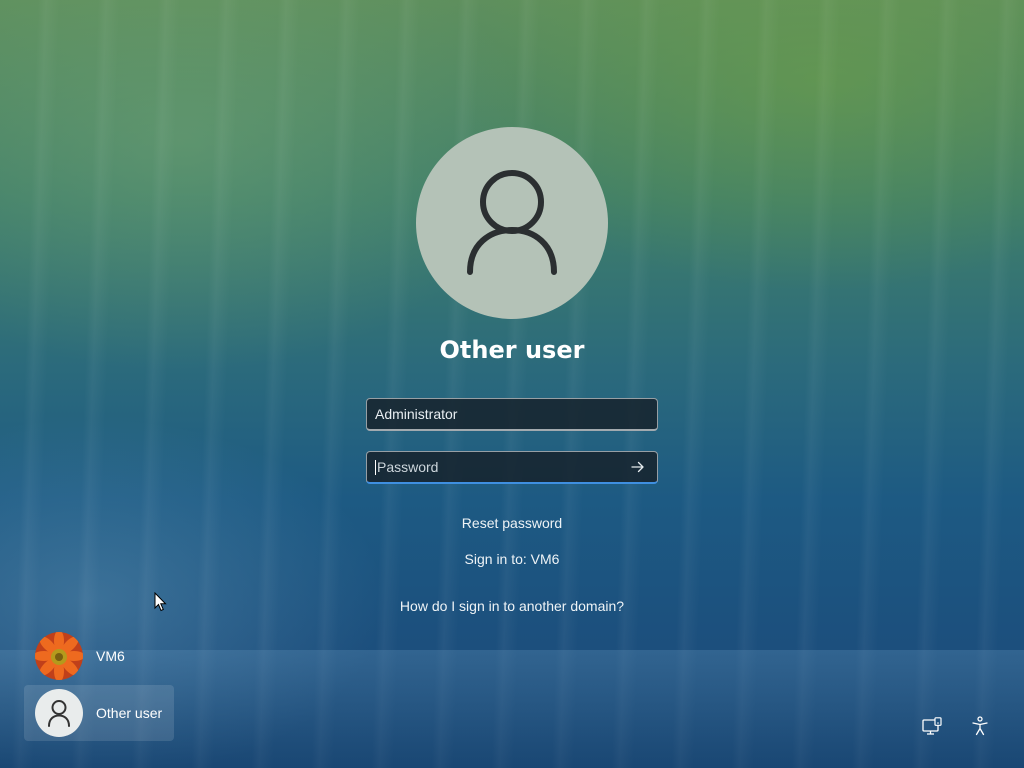 This screenshot has height=768, width=1024. What do you see at coordinates (129, 713) in the screenshot?
I see `user-tile-label: Other user` at bounding box center [129, 713].